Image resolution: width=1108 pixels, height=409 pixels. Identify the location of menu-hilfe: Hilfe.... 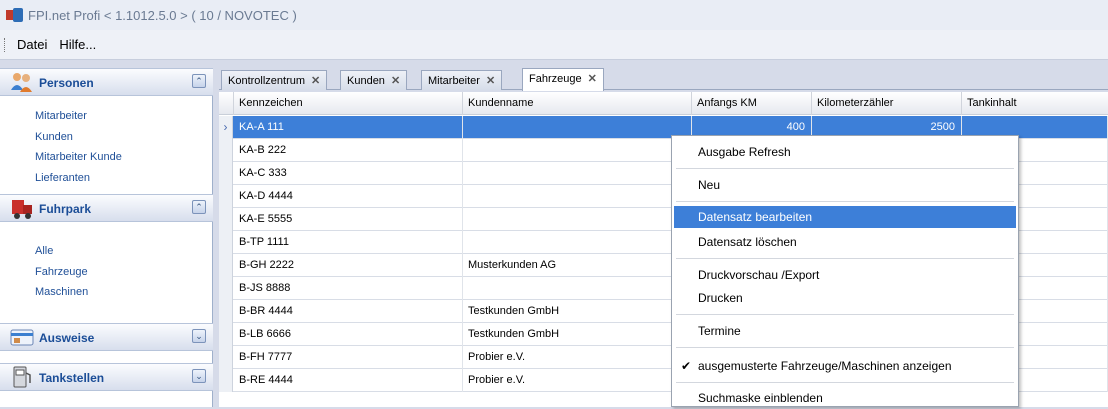
(77, 44).